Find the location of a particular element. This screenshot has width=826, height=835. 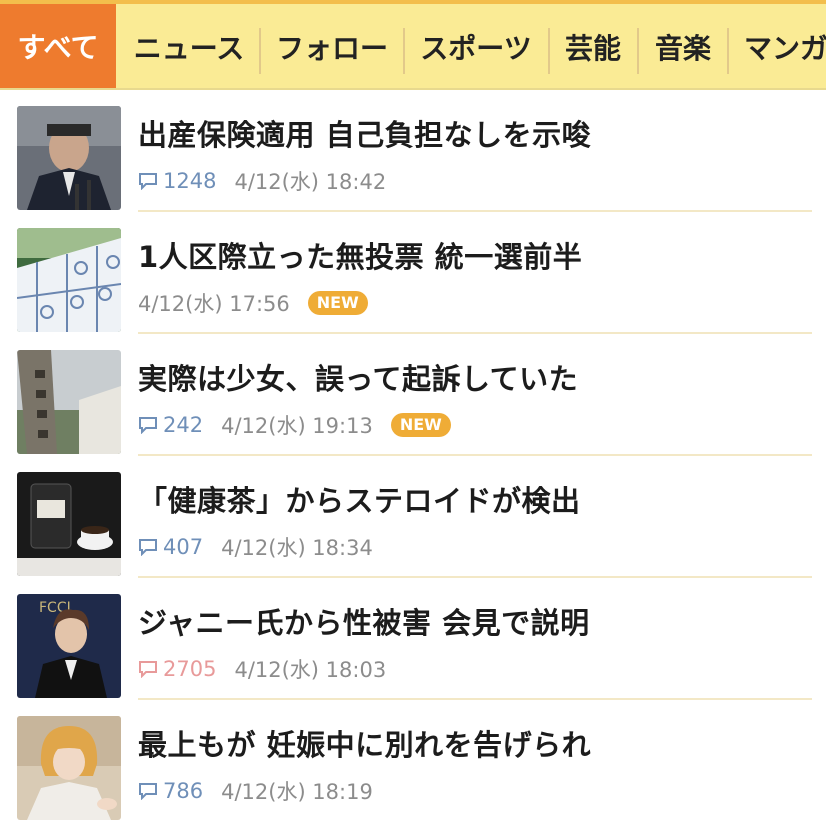

comment-count-value: 1248 is located at coordinates (190, 181).